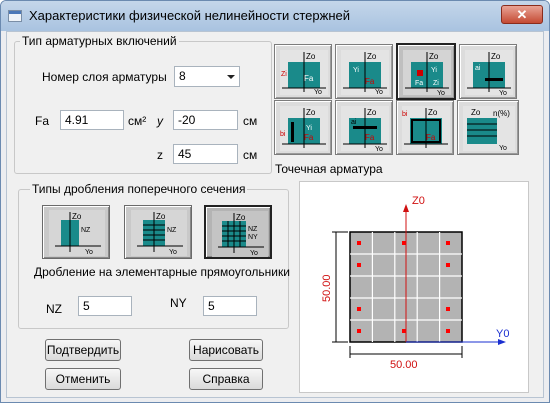 The image size is (550, 403). Describe the element at coordinates (182, 76) in the screenshot. I see `layer-number-value: 8` at that location.